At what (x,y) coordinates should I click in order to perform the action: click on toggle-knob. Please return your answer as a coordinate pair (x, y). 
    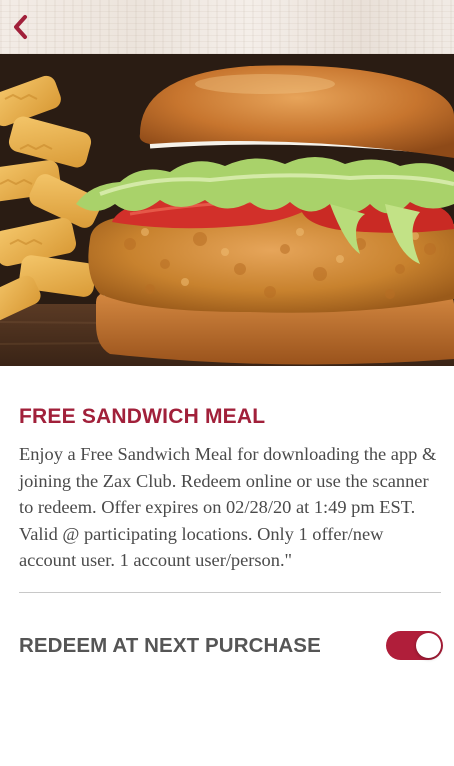
    Looking at the image, I should click on (428, 645).